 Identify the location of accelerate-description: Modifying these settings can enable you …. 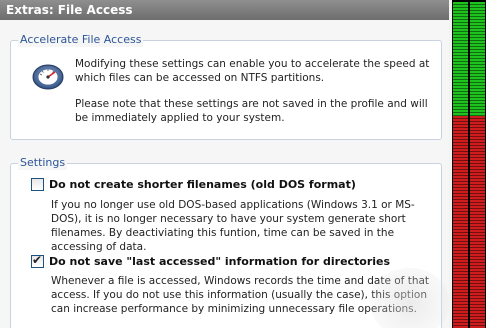
(252, 71).